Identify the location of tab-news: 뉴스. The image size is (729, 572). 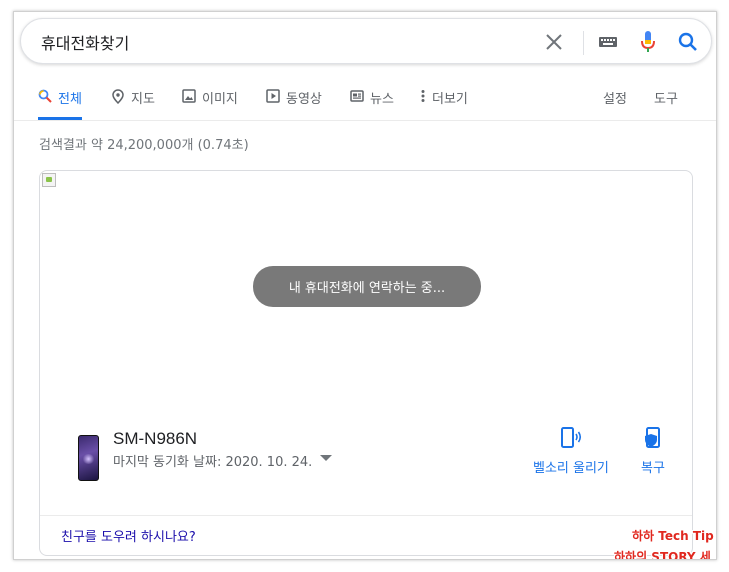
(372, 104).